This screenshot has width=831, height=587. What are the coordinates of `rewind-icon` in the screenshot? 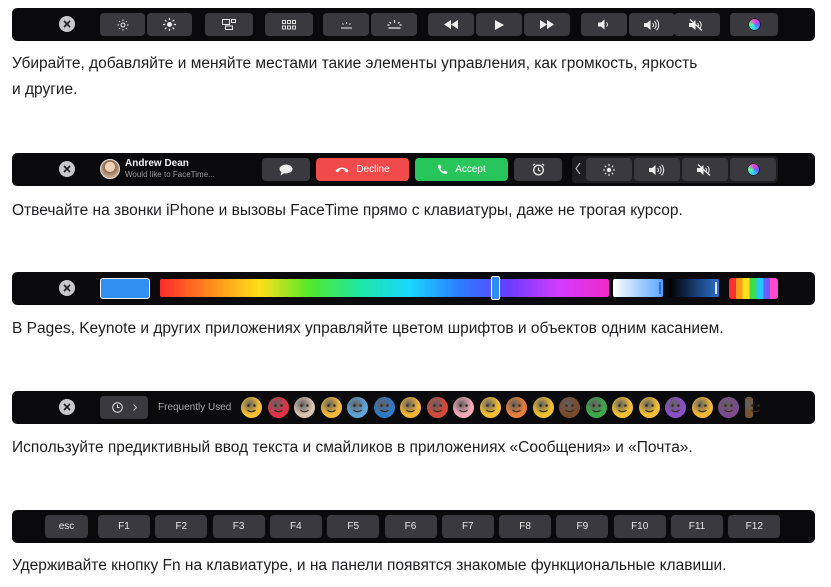 It's located at (451, 24).